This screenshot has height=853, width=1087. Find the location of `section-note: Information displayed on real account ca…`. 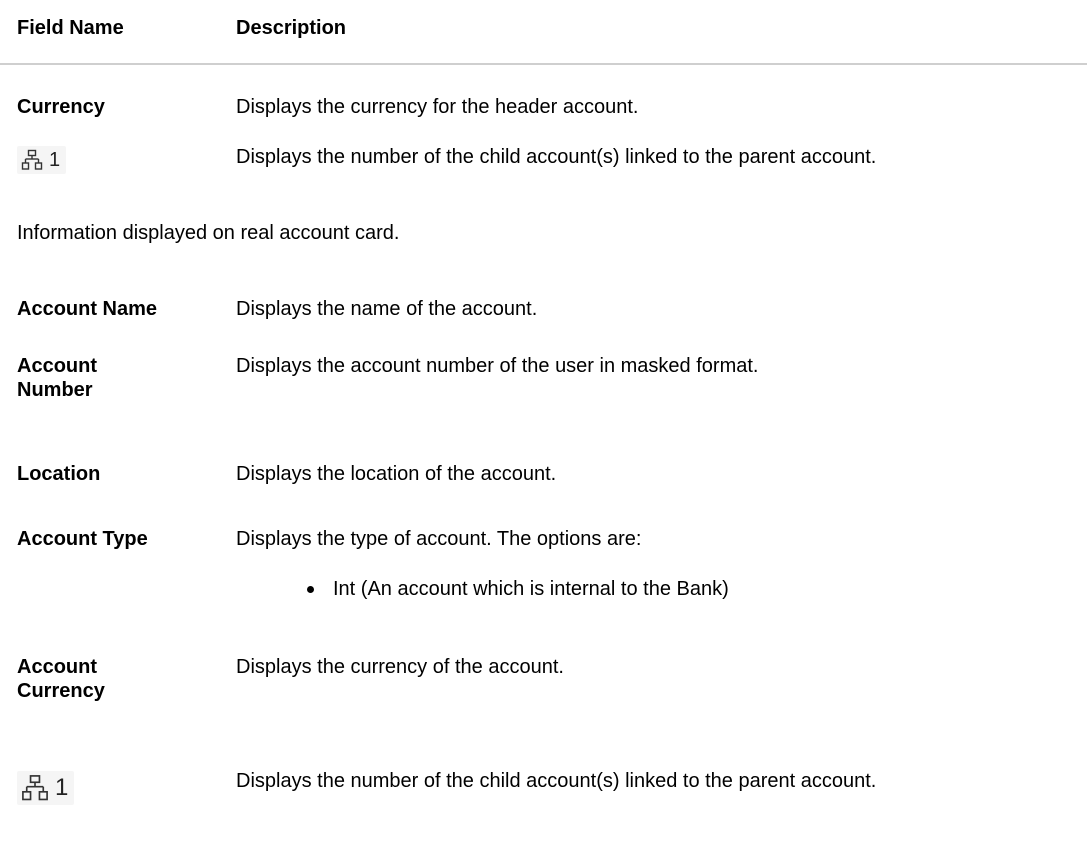

section-note: Information displayed on real account ca… is located at coordinates (208, 233).